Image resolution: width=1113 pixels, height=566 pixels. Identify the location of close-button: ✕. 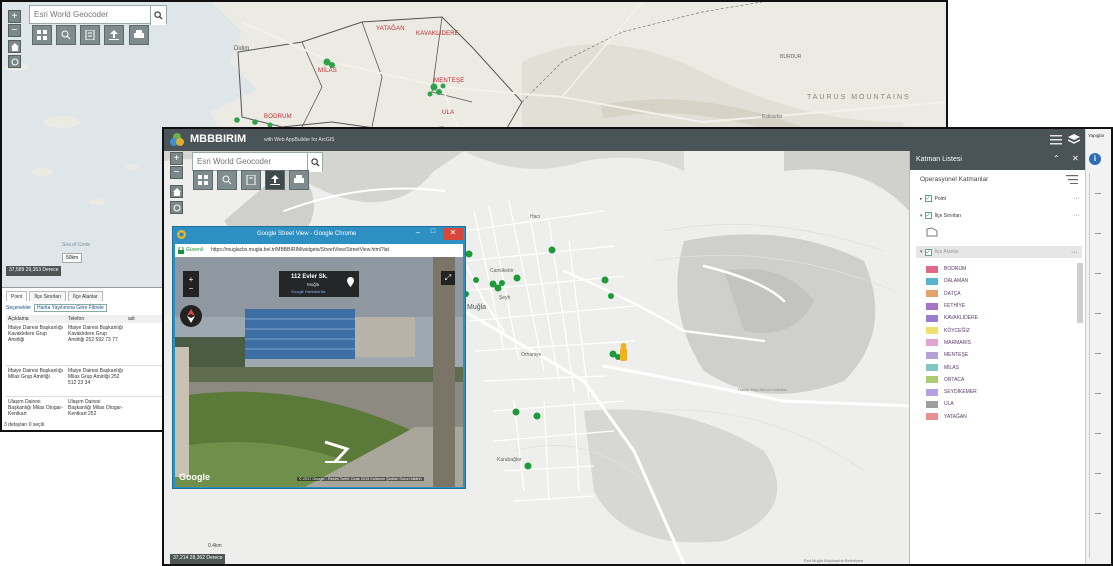
(453, 234).